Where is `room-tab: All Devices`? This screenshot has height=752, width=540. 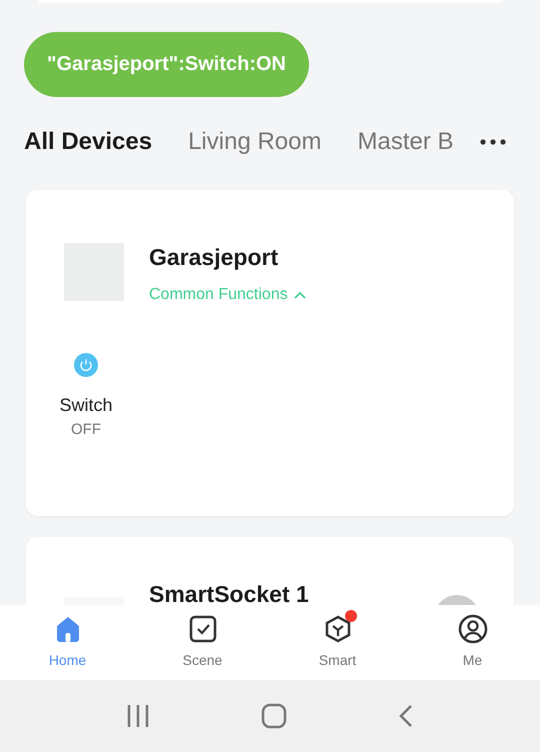 room-tab: All Devices is located at coordinates (88, 142).